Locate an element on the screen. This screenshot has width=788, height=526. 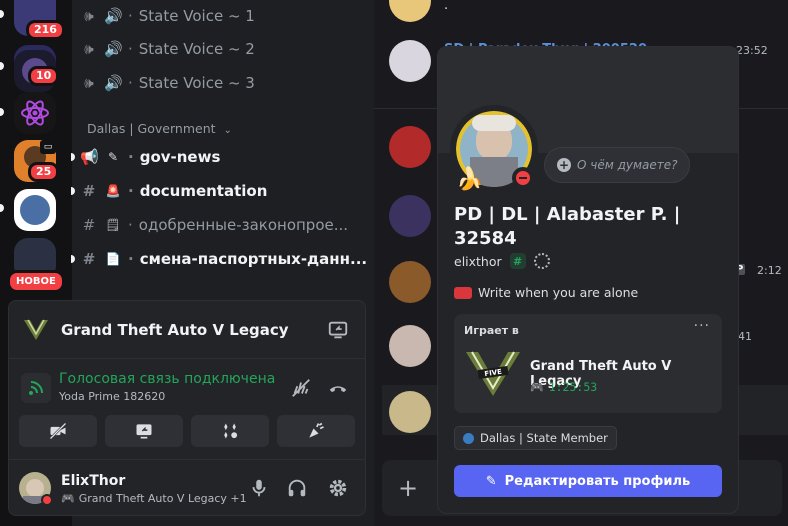
text-channel-name: gov-news is located at coordinates (180, 157).